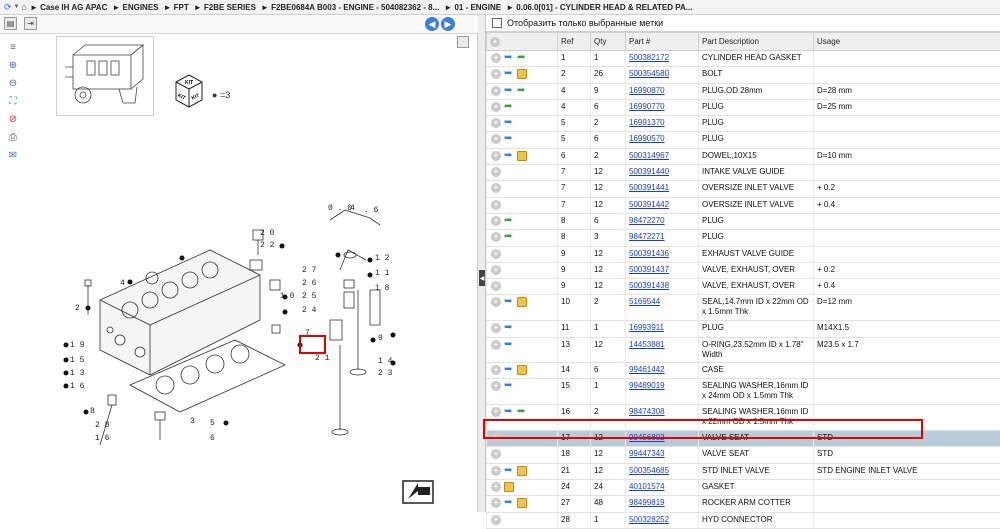 The height and width of the screenshot is (529, 1000). Describe the element at coordinates (743, 140) in the screenshot. I see `table-row: +➥5616990570PLUG` at that location.